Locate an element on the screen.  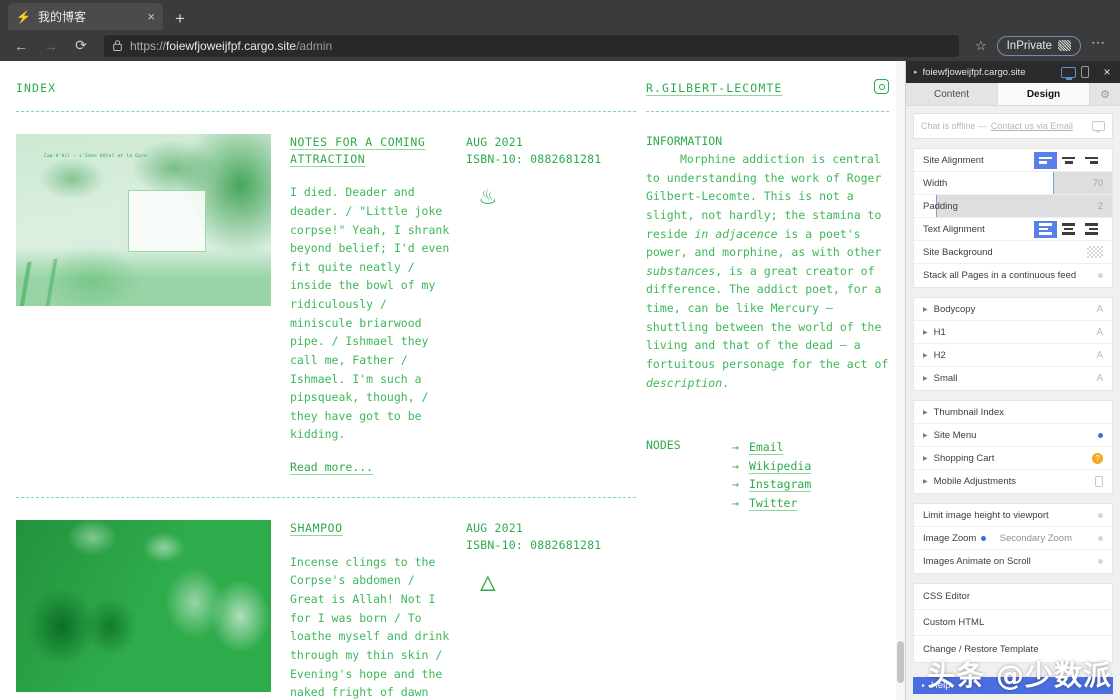
article-title: NOTES FOR A COMING ATTRACTION is located at coordinates (373, 150).